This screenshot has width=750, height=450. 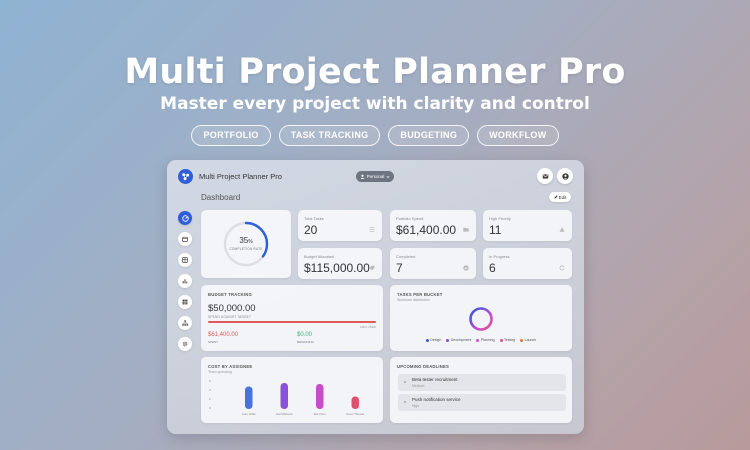 I want to click on completion-label: COMPLETION RATE, so click(x=246, y=249).